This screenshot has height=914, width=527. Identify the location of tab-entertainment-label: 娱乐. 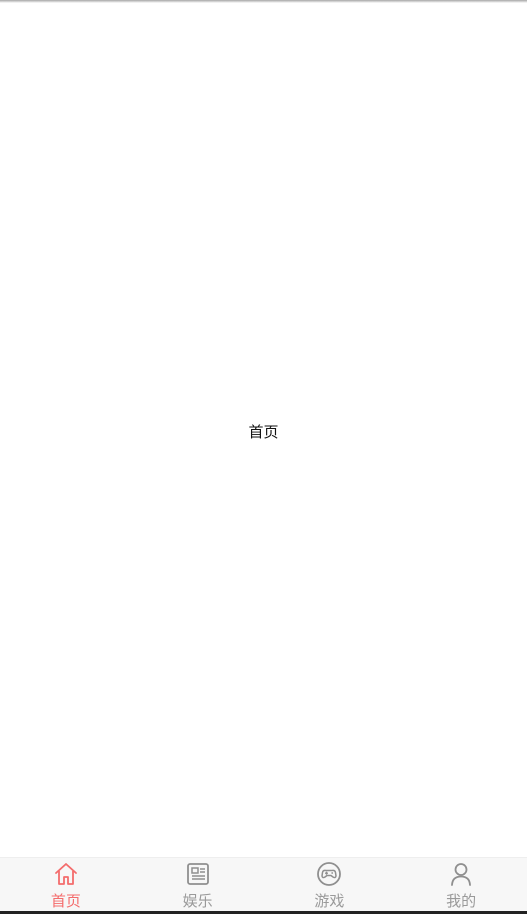
(197, 901).